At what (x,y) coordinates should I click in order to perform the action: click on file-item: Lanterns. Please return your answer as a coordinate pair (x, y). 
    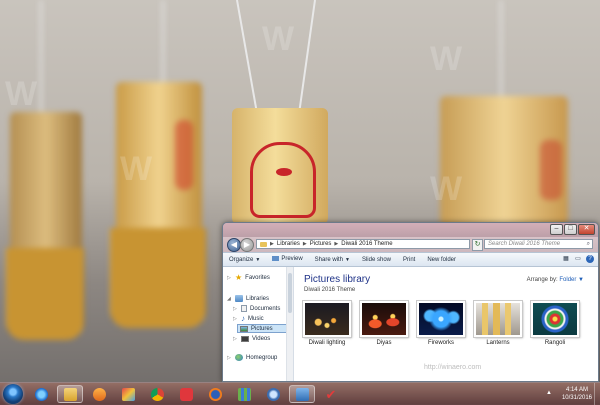
    Looking at the image, I should click on (498, 323).